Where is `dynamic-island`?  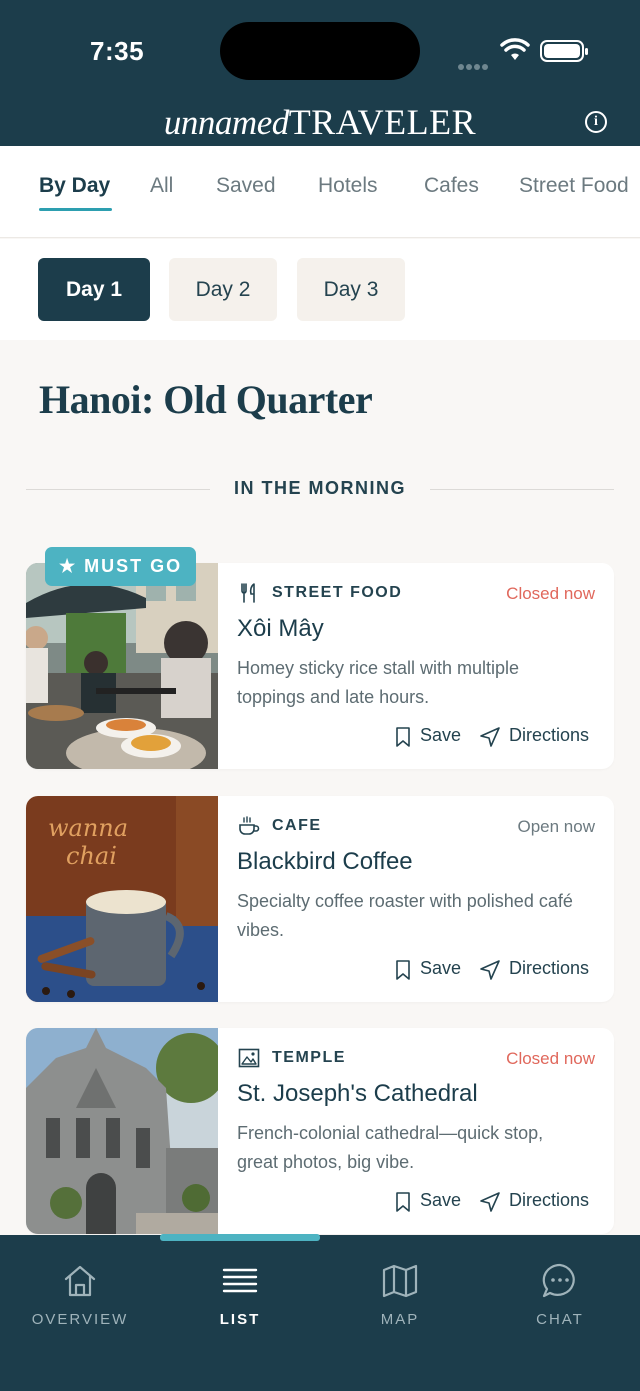 dynamic-island is located at coordinates (320, 51).